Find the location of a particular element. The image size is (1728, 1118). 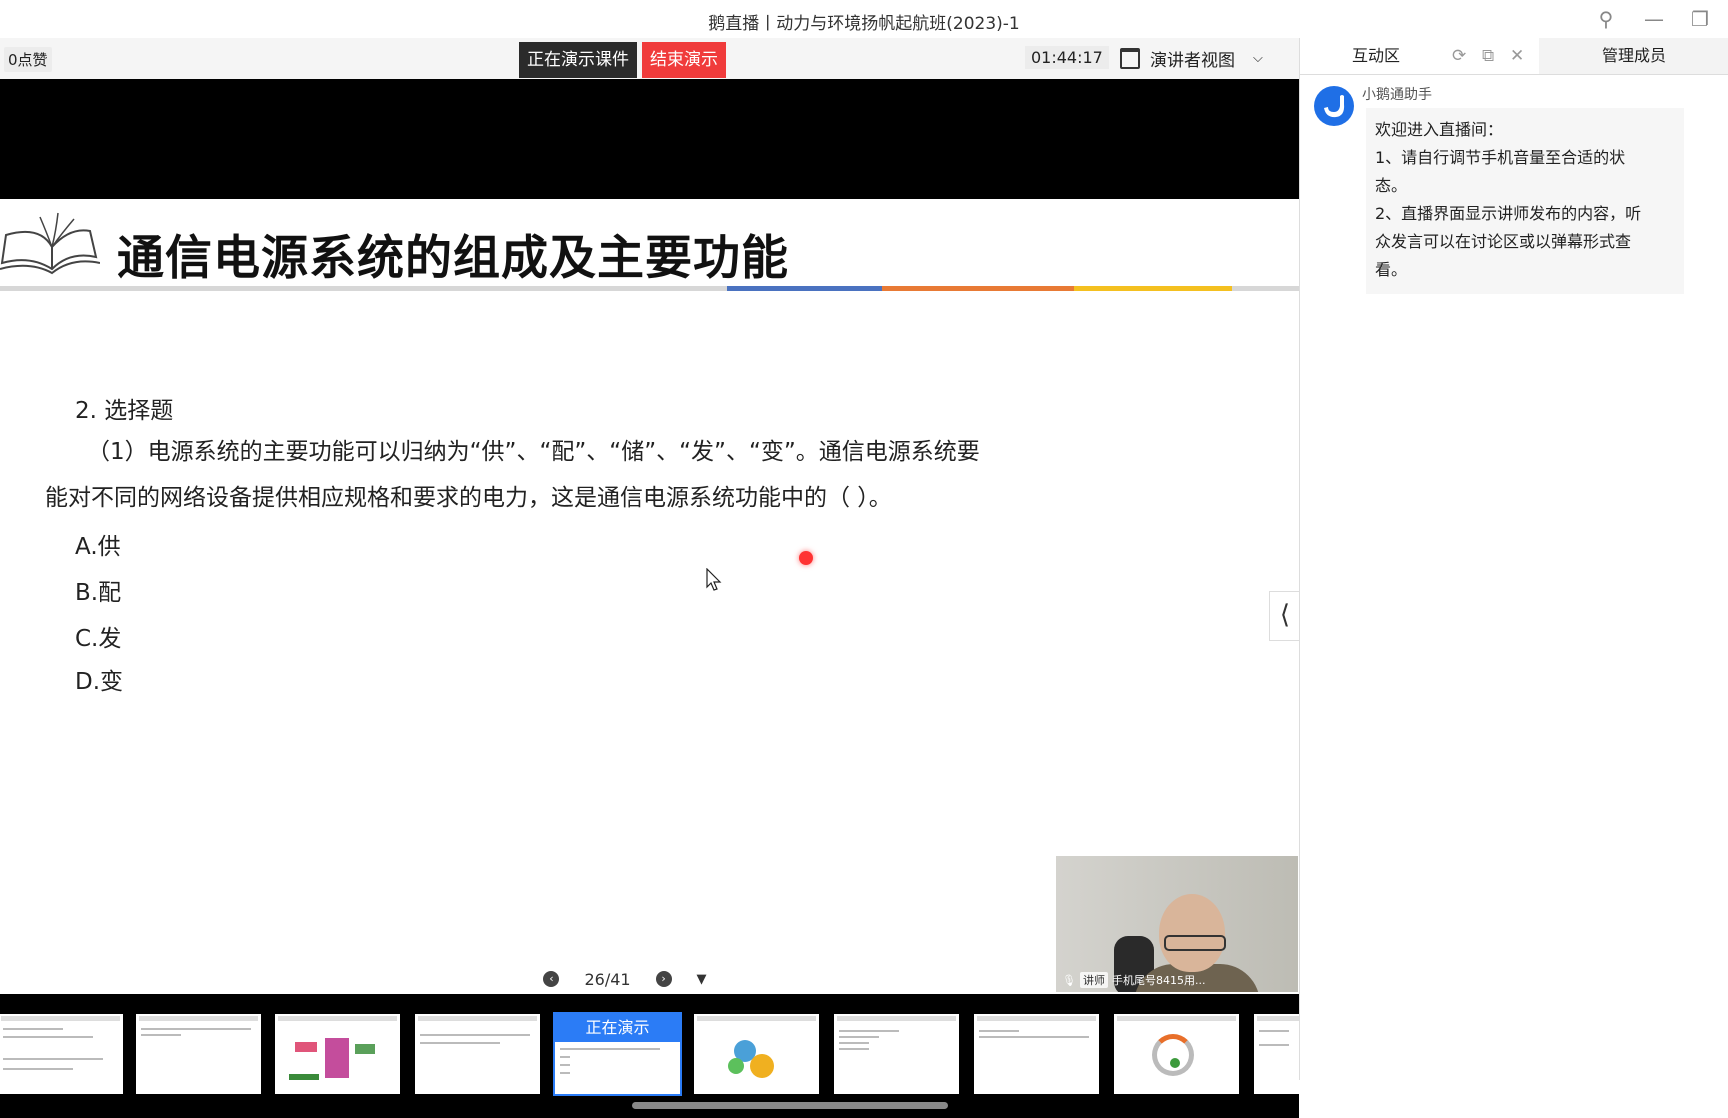

next-slide-icon: › is located at coordinates (663, 979).